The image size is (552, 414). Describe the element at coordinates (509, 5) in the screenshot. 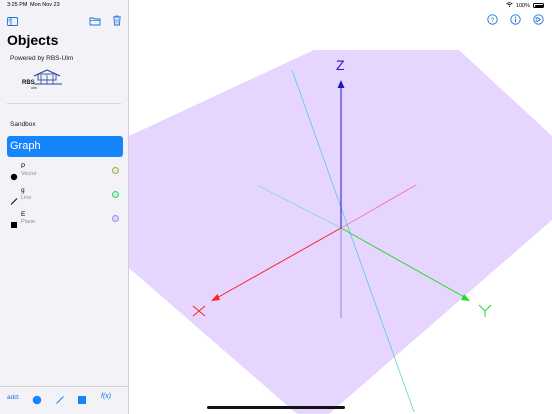

I see `wifi-icon` at that location.